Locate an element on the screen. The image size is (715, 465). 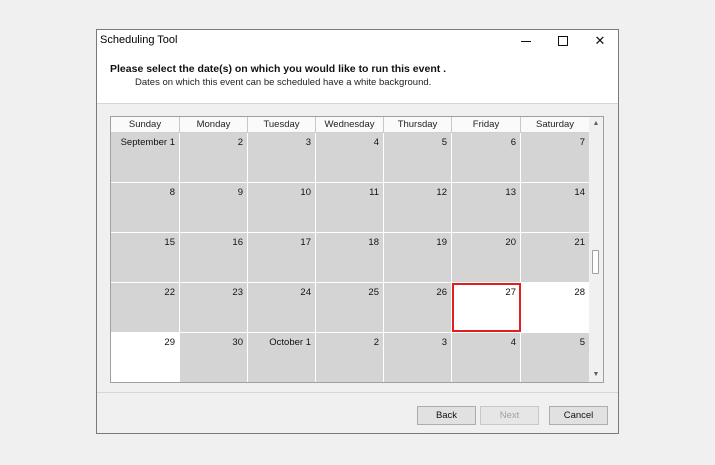
day-cell: 18 is located at coordinates (350, 257).